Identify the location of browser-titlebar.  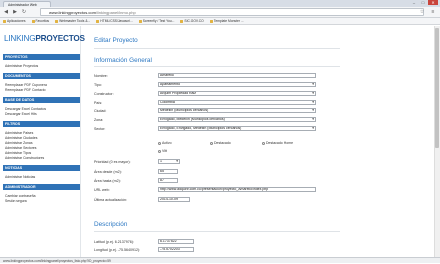
(220, 3).